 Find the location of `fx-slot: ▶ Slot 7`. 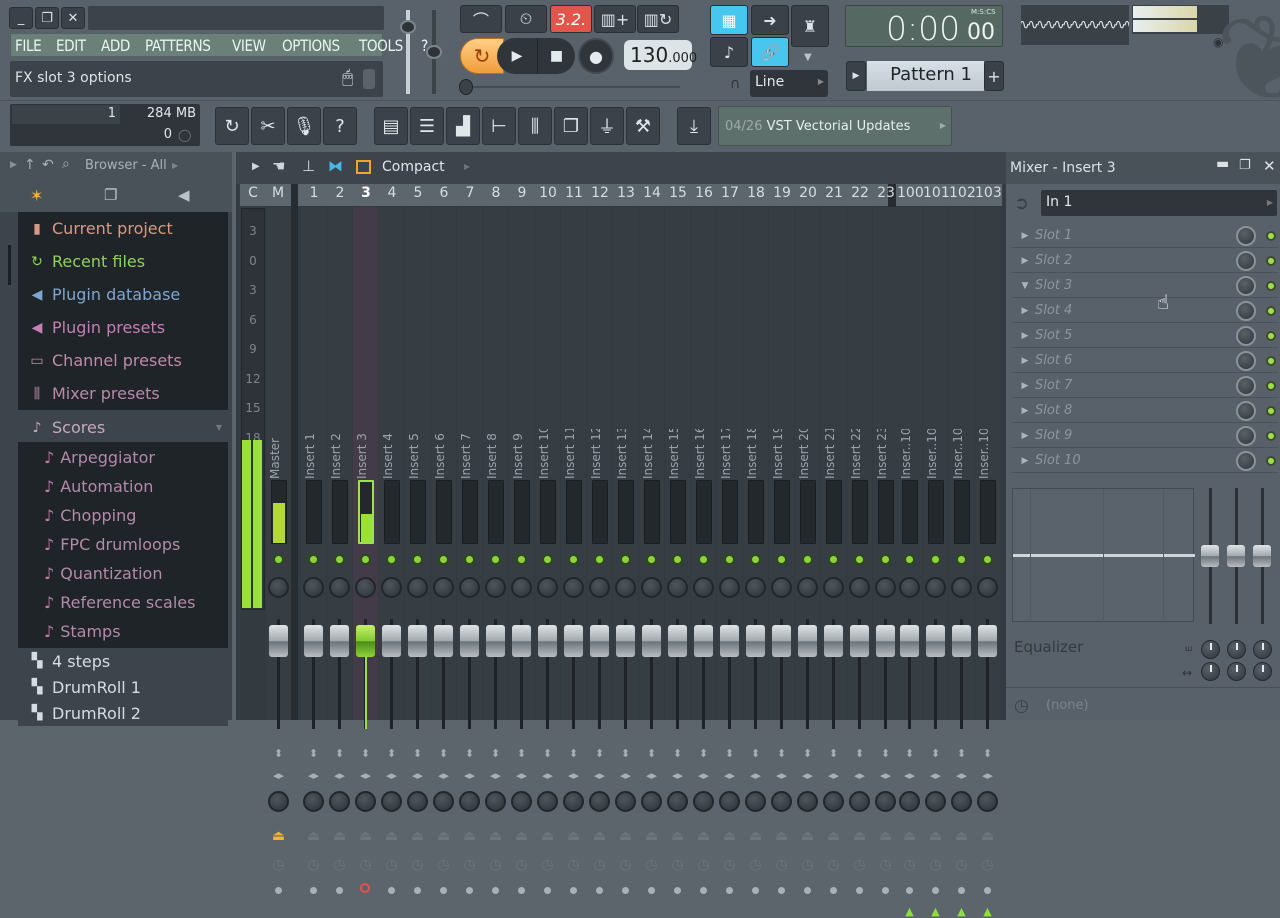

fx-slot: ▶ Slot 7 is located at coordinates (1145, 386).